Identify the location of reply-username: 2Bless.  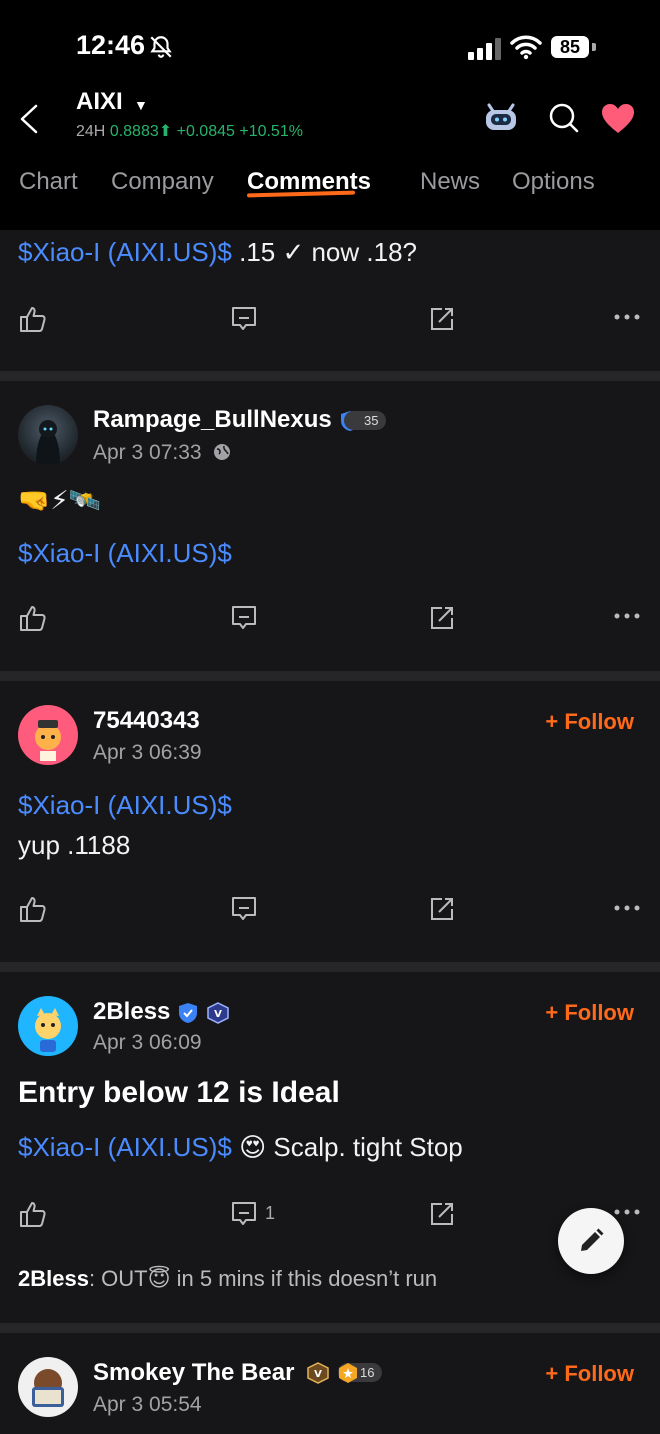
(53, 1278).